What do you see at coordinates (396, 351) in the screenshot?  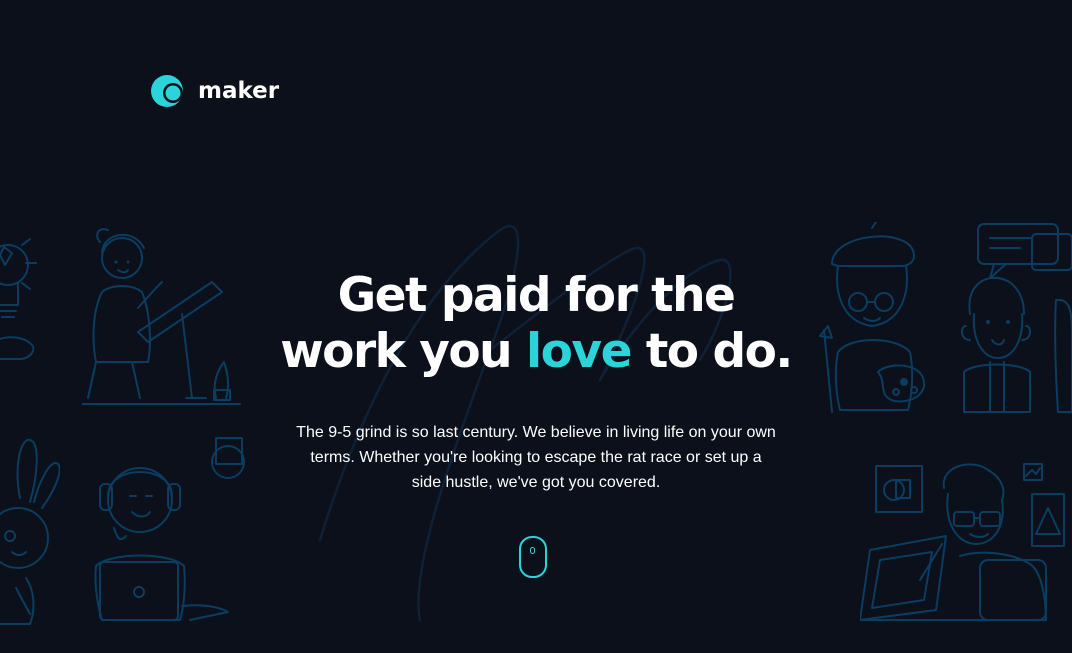 I see `headline-line-2-start: work you` at bounding box center [396, 351].